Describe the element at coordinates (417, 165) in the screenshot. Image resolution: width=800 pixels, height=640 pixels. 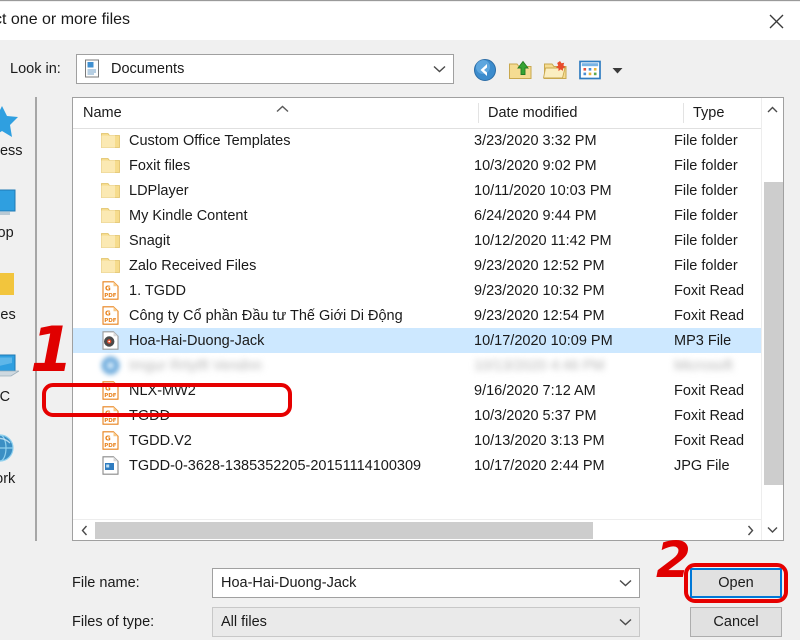
I see `table-row: Foxit files 10/3/2020 9:02 PM File folder` at that location.